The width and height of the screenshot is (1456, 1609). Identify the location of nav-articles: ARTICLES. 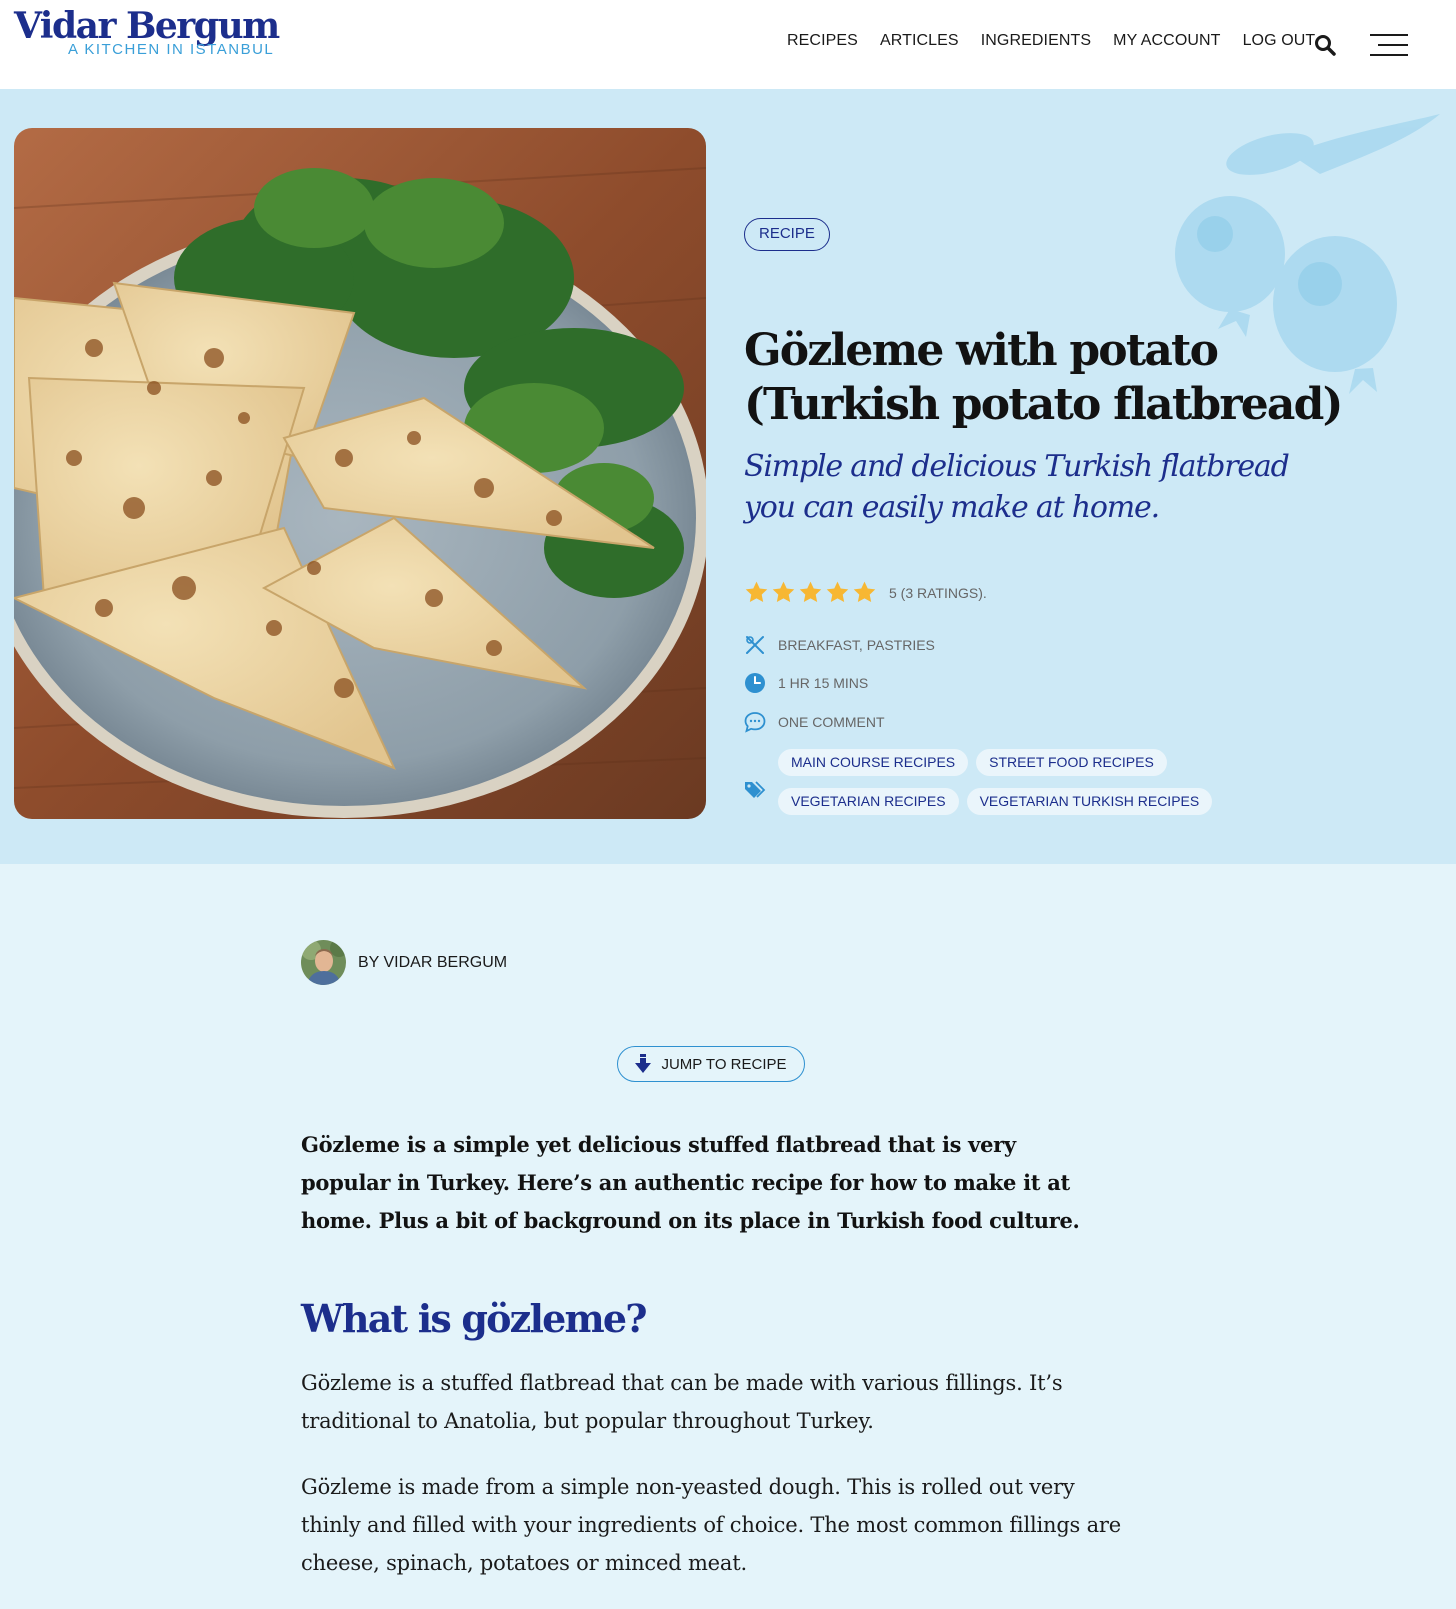
(919, 41).